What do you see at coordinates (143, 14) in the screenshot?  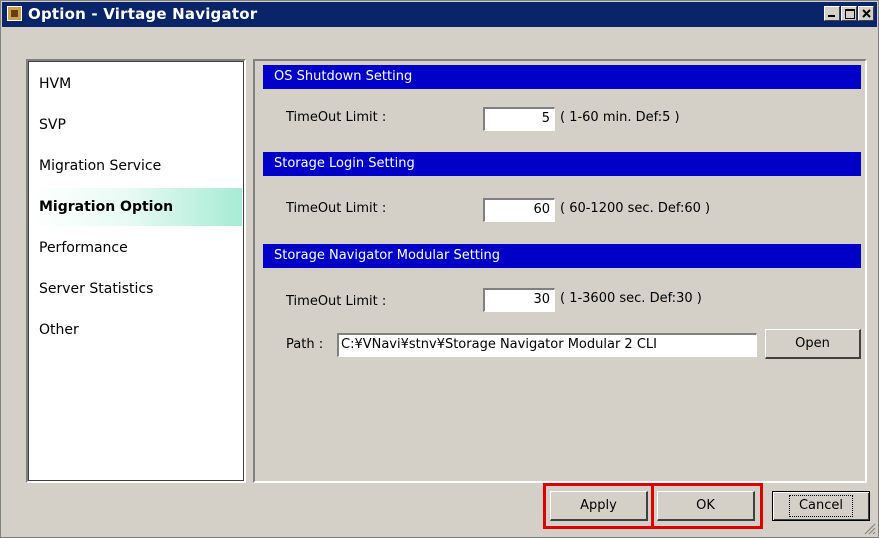 I see `window-title: Option - Virtage Navigator` at bounding box center [143, 14].